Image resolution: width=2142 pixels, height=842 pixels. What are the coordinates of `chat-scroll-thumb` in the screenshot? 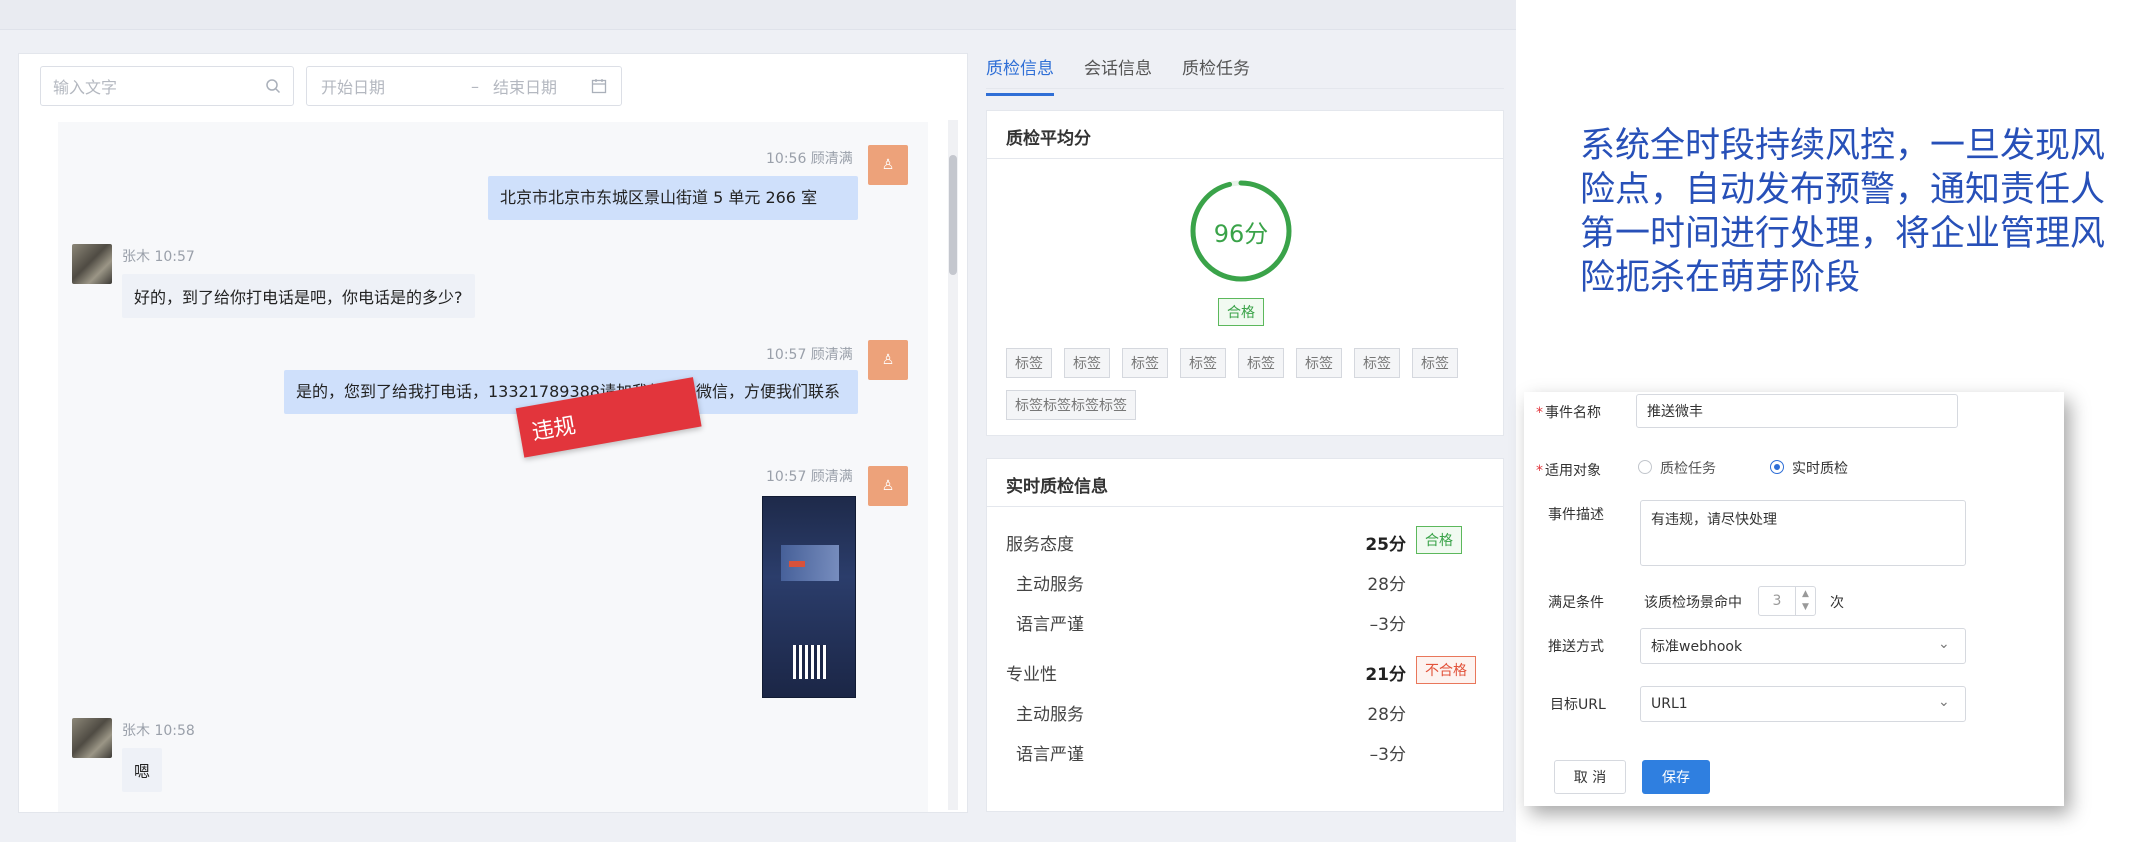 It's located at (953, 215).